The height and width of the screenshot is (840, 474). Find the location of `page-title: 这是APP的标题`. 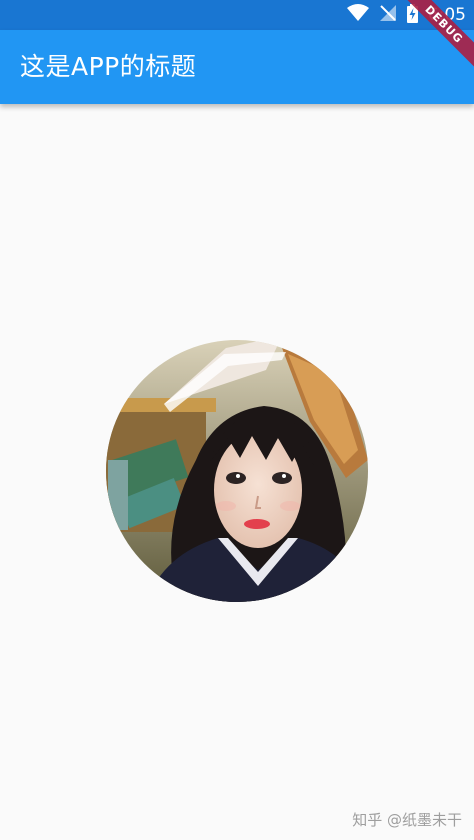

page-title: 这是APP的标题 is located at coordinates (108, 66).